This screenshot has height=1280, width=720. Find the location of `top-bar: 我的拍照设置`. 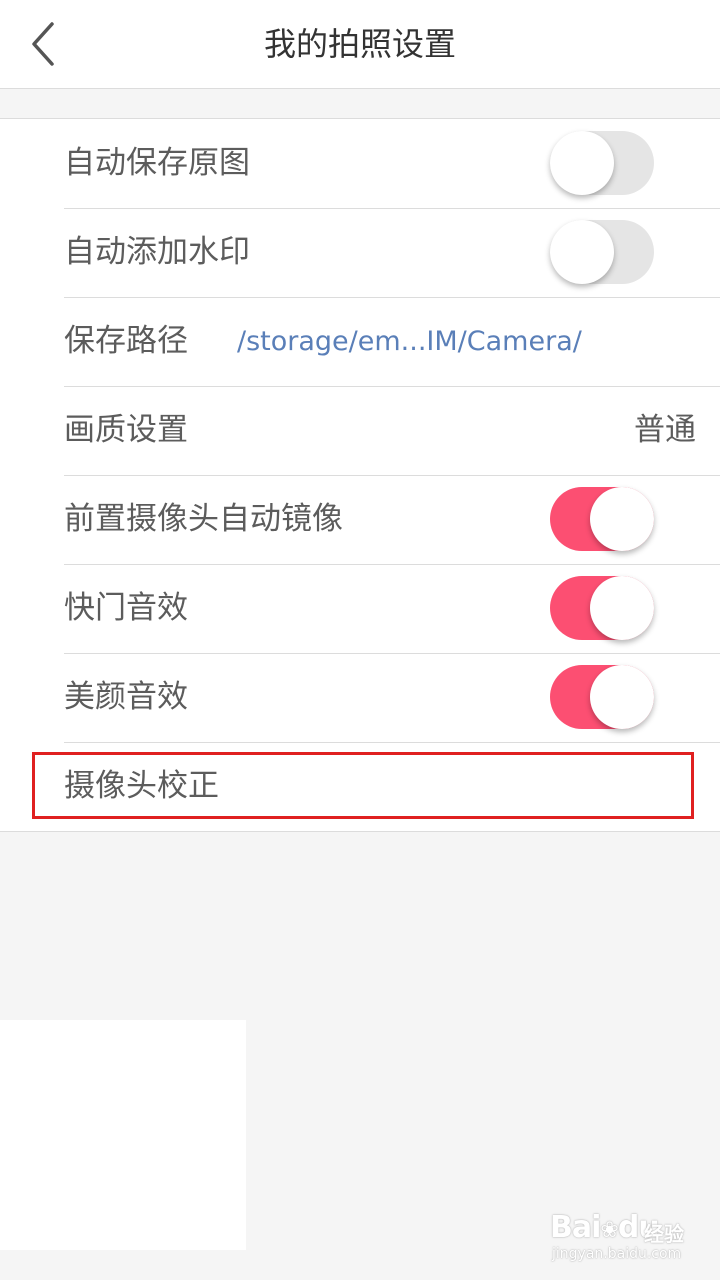

top-bar: 我的拍照设置 is located at coordinates (360, 44).